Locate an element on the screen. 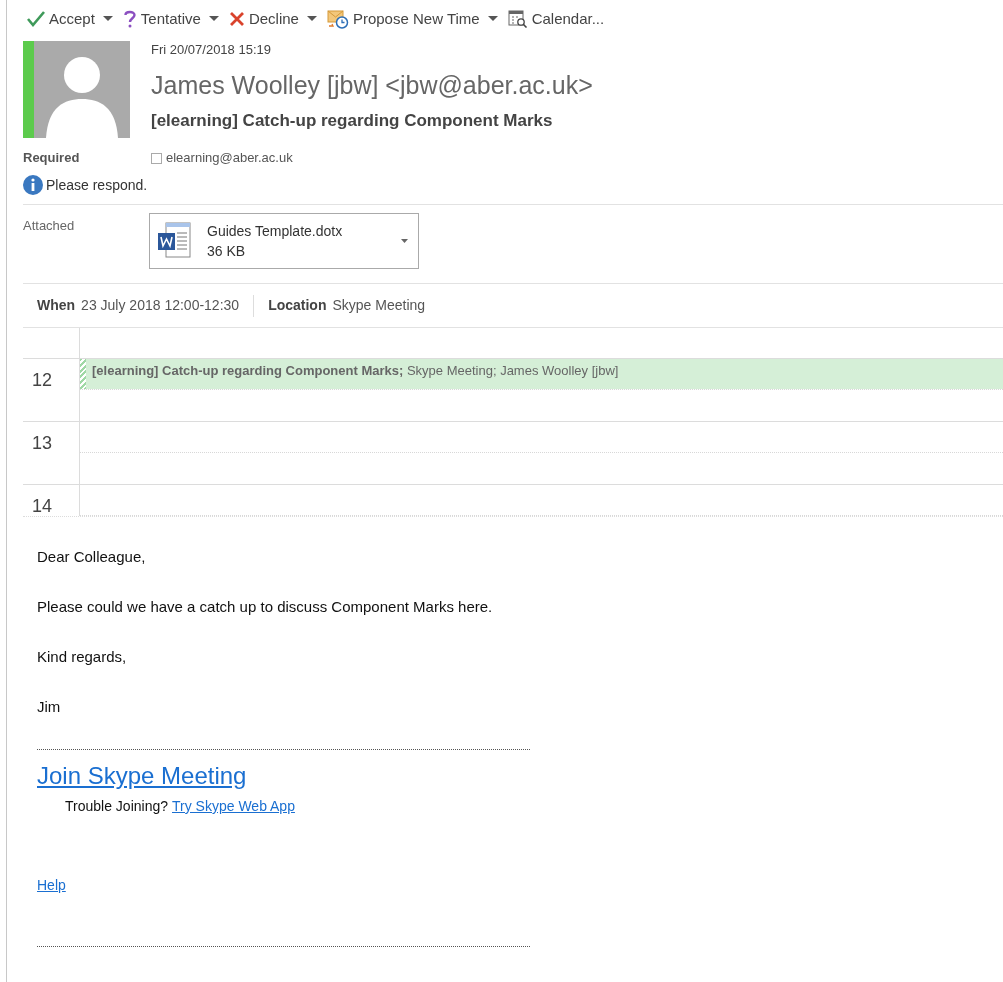  body-paragraph: Please could we have a catch up to discuss Component Marks here. is located at coordinates (265, 607).